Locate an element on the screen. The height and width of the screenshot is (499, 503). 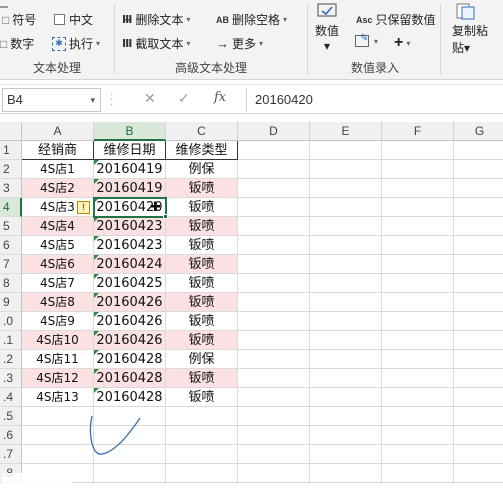
row-header: 3 is located at coordinates (11, 188).